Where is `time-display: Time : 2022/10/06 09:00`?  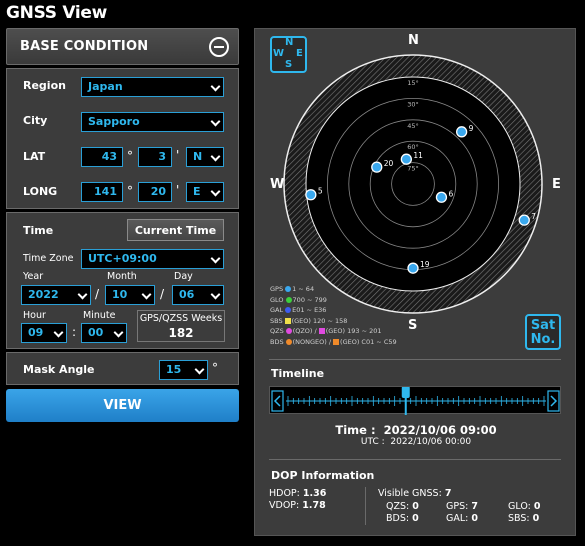
time-display: Time : 2022/10/06 09:00 is located at coordinates (416, 430).